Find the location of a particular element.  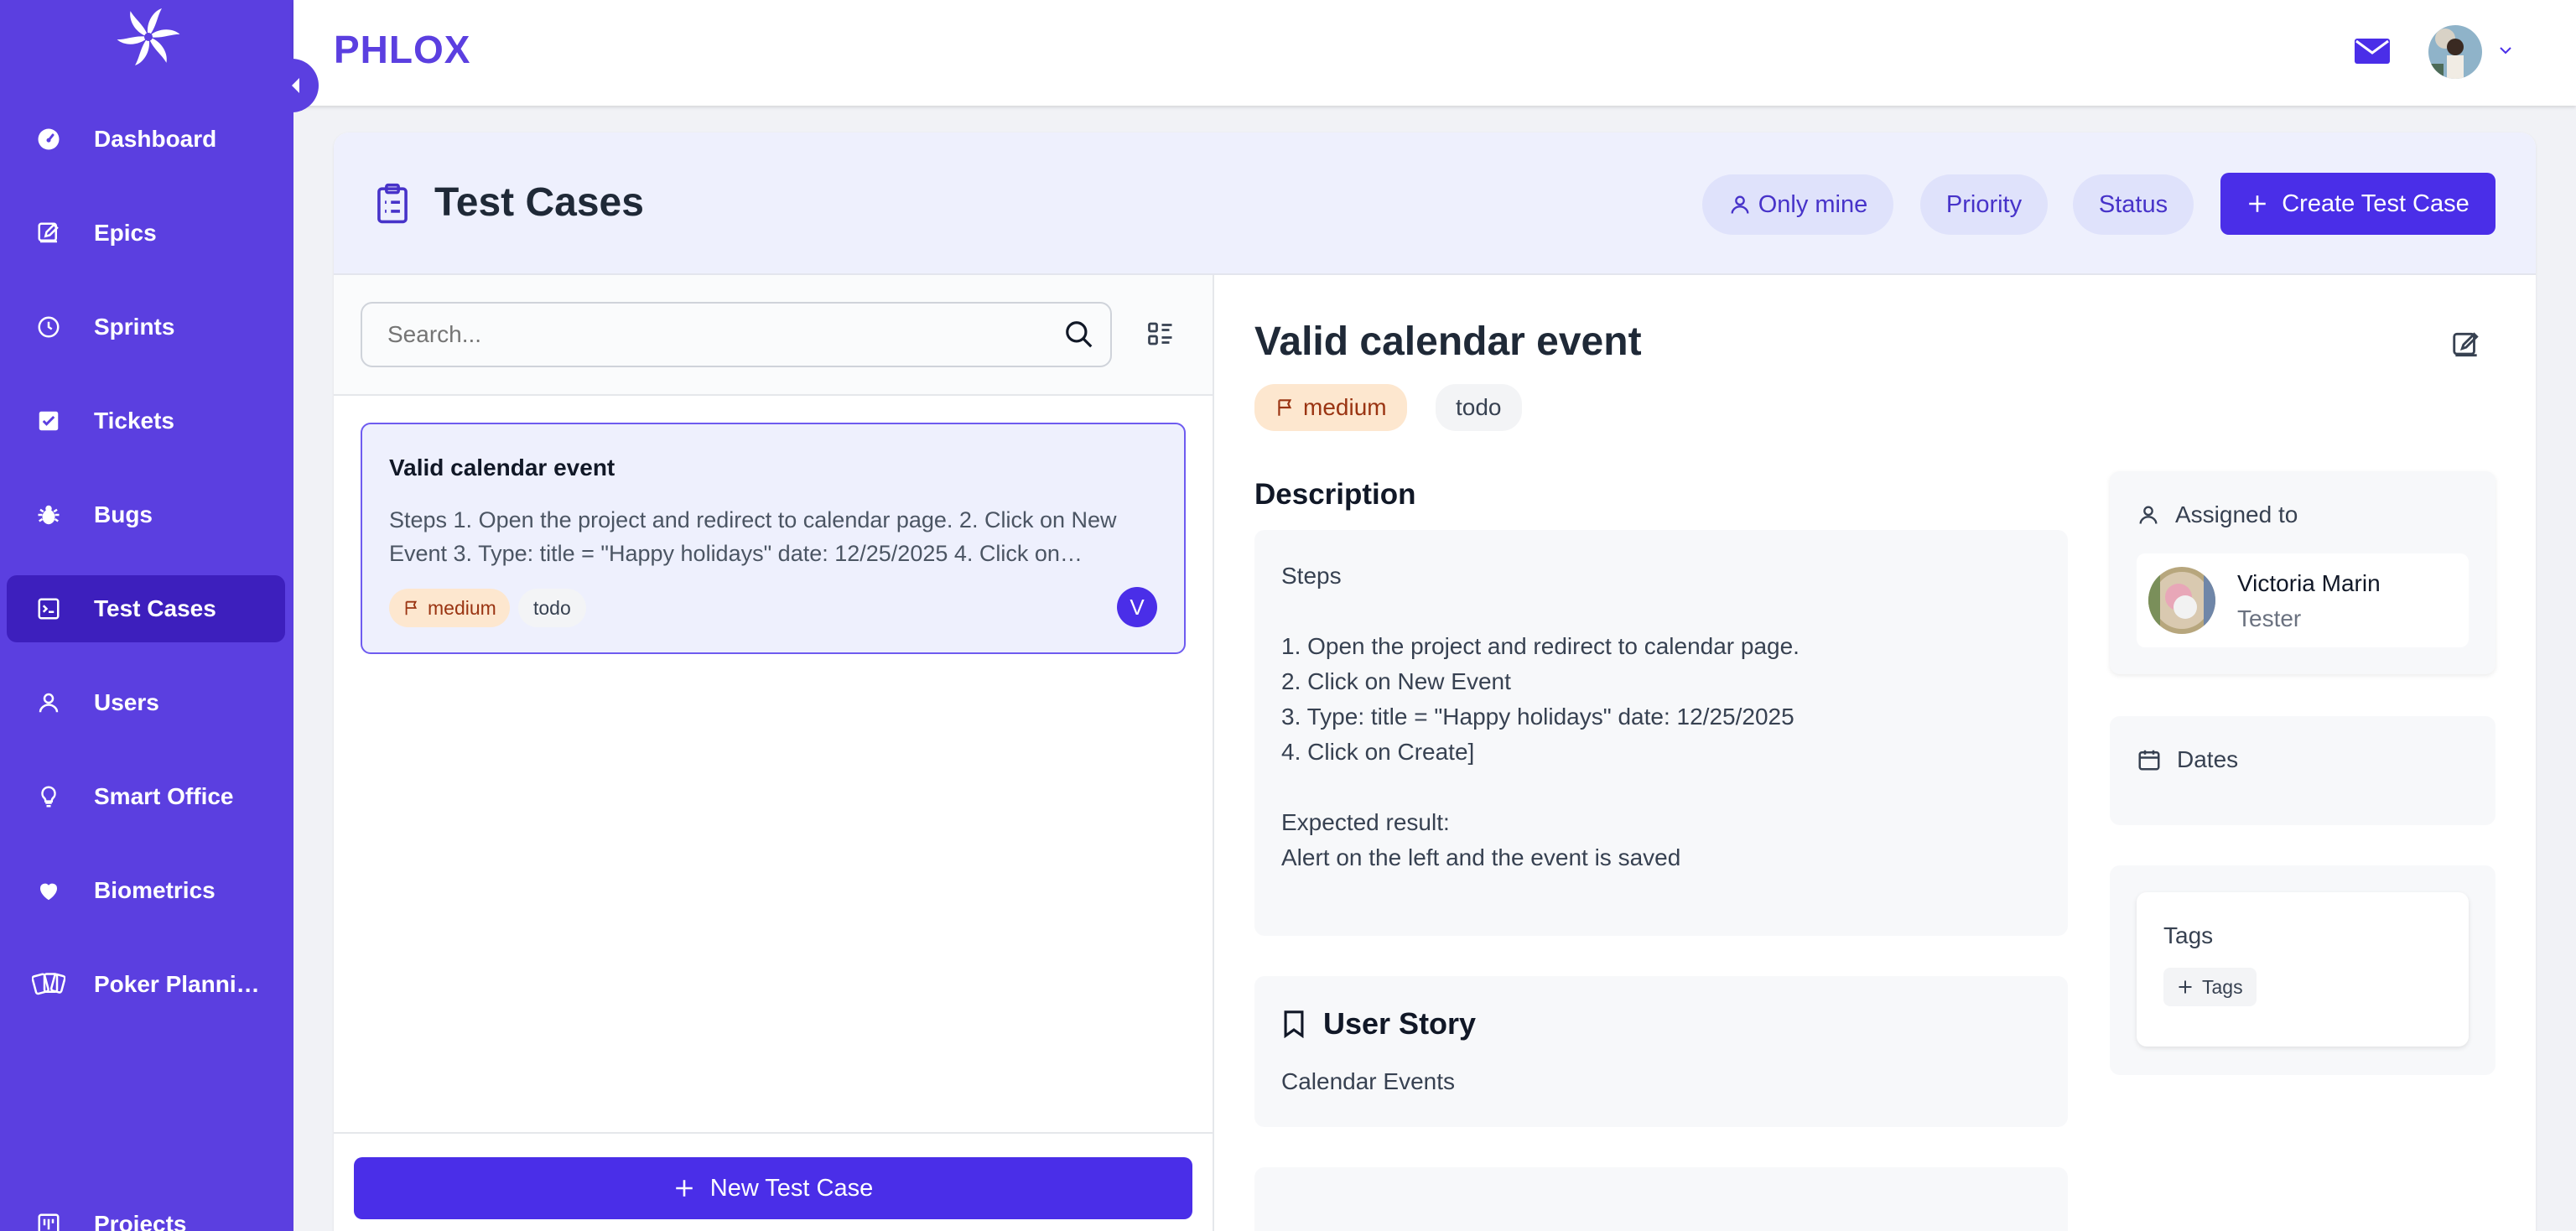

bookmark-icon is located at coordinates (1294, 1024).